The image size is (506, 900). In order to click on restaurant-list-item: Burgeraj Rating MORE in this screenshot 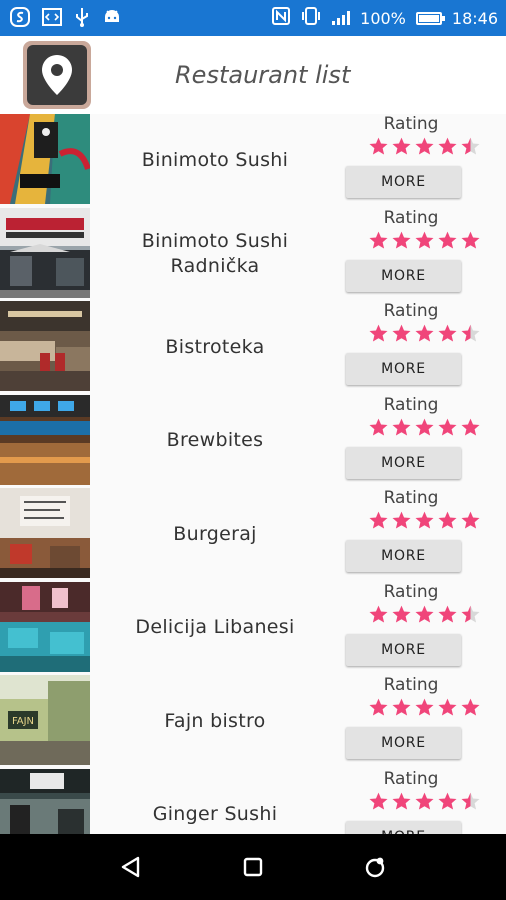, I will do `click(253, 535)`.